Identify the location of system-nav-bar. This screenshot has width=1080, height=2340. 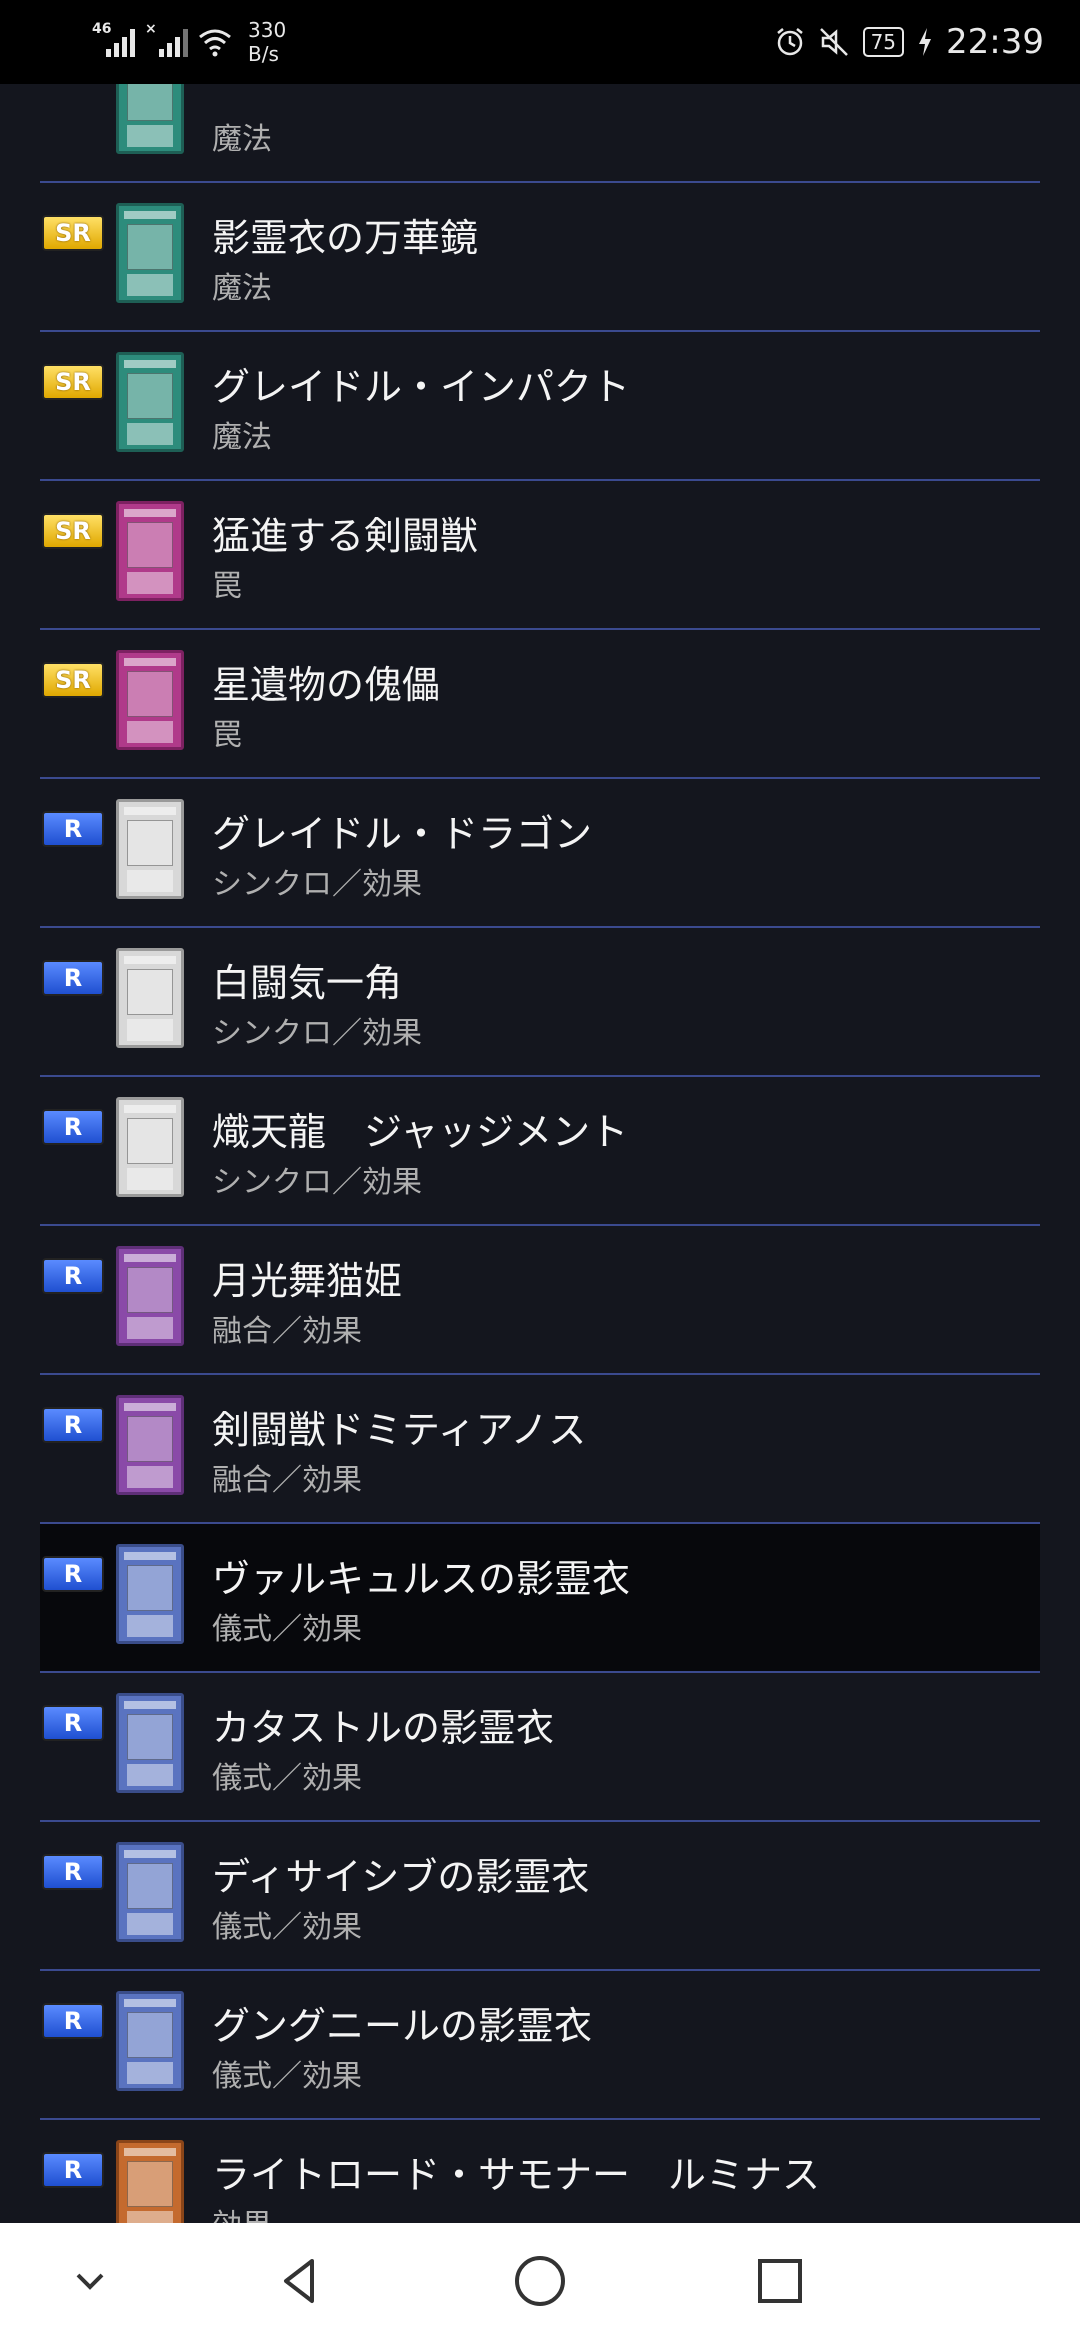
(540, 2281).